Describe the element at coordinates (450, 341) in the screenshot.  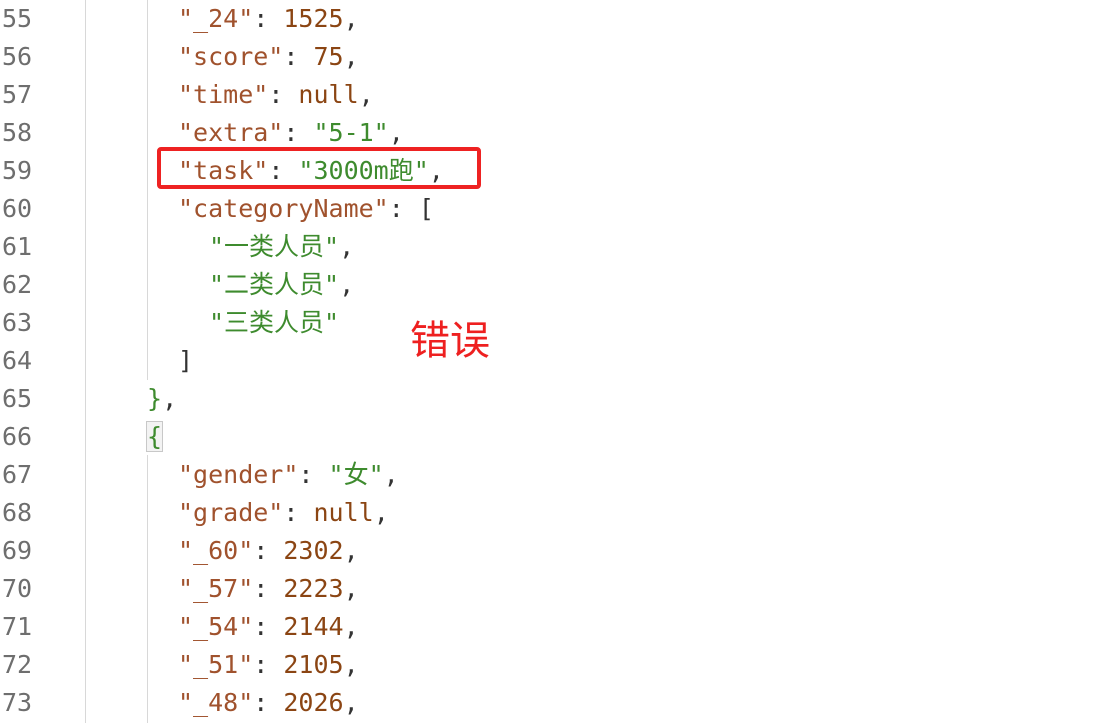
I see `error-annotation-label: 错误` at that location.